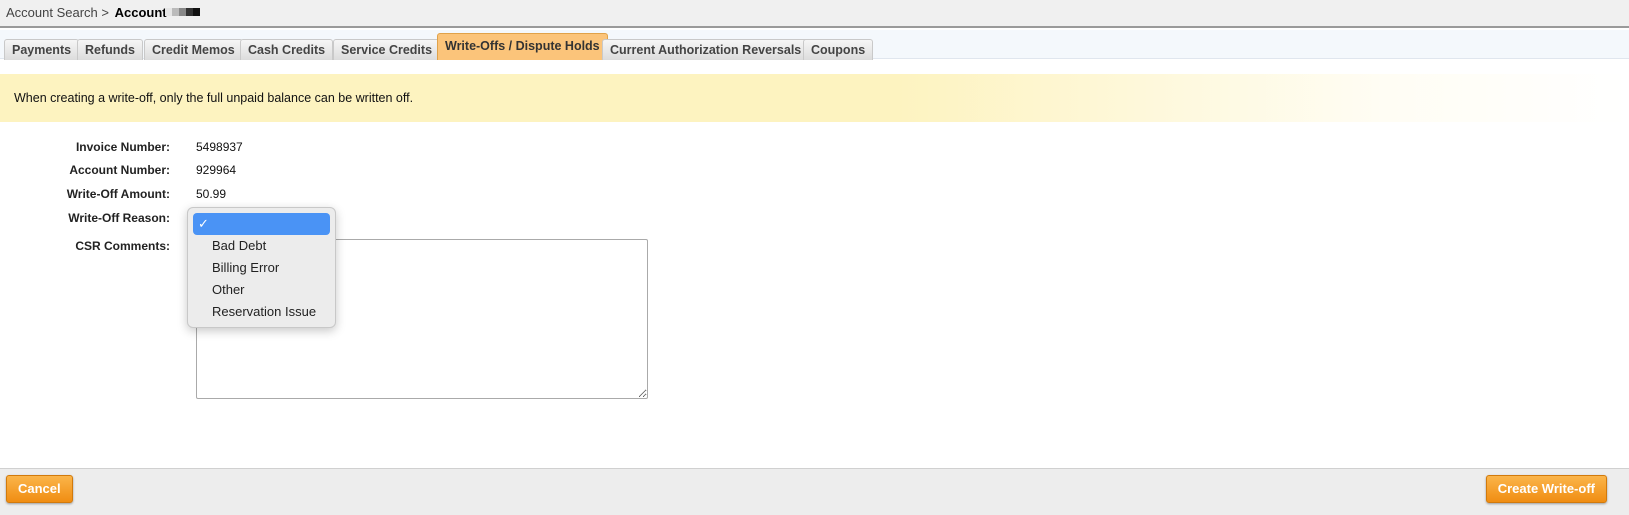 The height and width of the screenshot is (515, 1629). I want to click on tab-write-offs: Write-Offs / Dispute Holds, so click(522, 46).